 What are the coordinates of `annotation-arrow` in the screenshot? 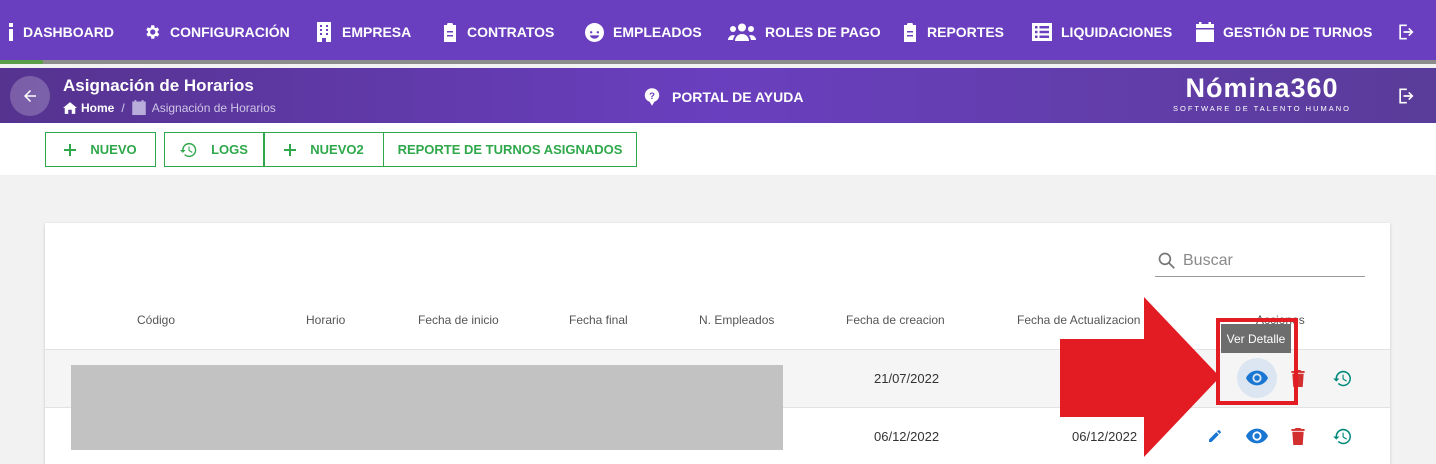 It's located at (1140, 377).